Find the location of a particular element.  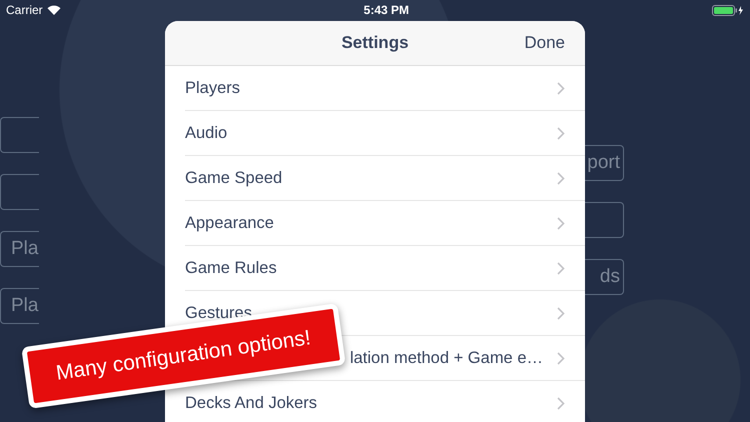

carrier-name: Carrier is located at coordinates (24, 10).